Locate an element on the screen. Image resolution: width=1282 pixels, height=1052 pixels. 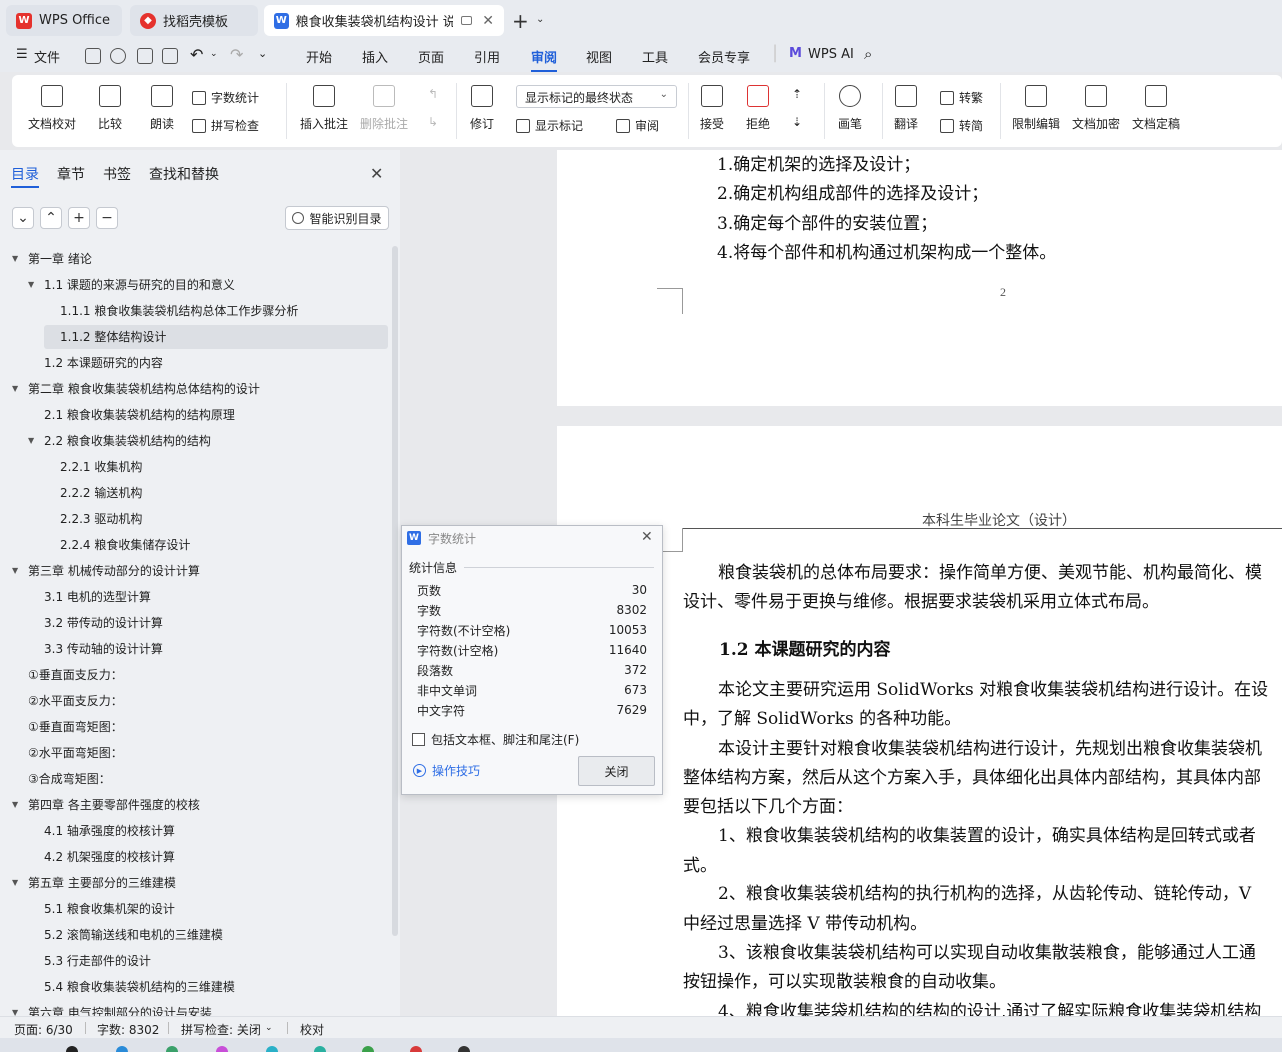
word-count-button: 字数统计 is located at coordinates (225, 97).